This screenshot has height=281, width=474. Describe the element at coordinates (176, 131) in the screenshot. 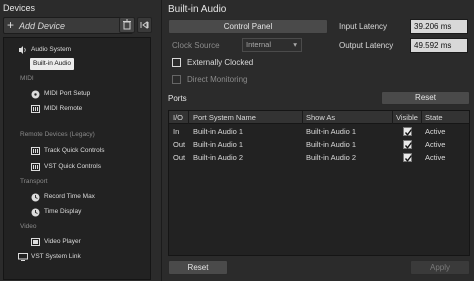

I see `cell-io: In` at that location.